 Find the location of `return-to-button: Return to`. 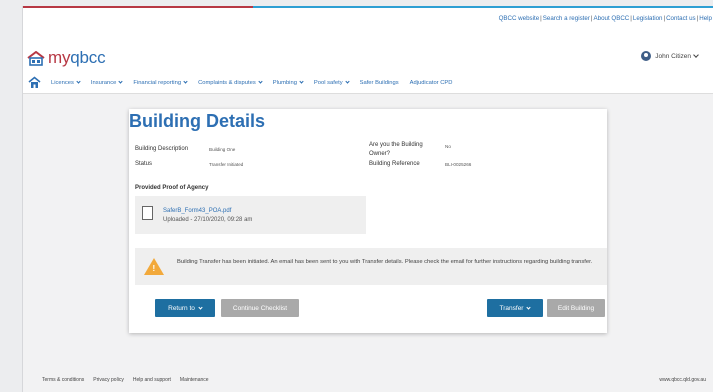

return-to-button: Return to is located at coordinates (185, 308).